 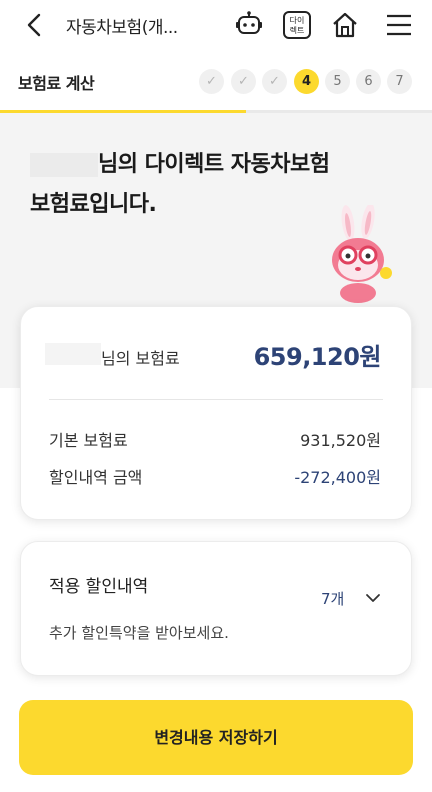 What do you see at coordinates (216, 737) in the screenshot?
I see `save-button: 변경내용 저장하기` at bounding box center [216, 737].